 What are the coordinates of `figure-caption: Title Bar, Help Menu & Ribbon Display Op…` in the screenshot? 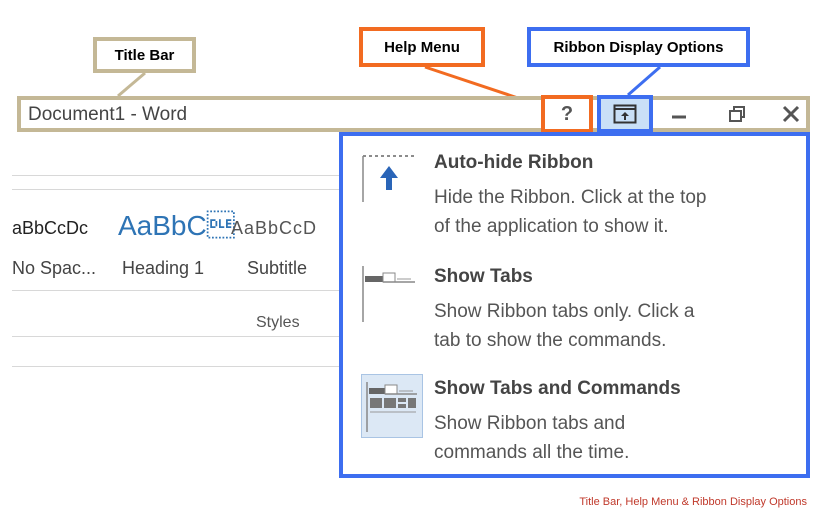 It's located at (693, 502).